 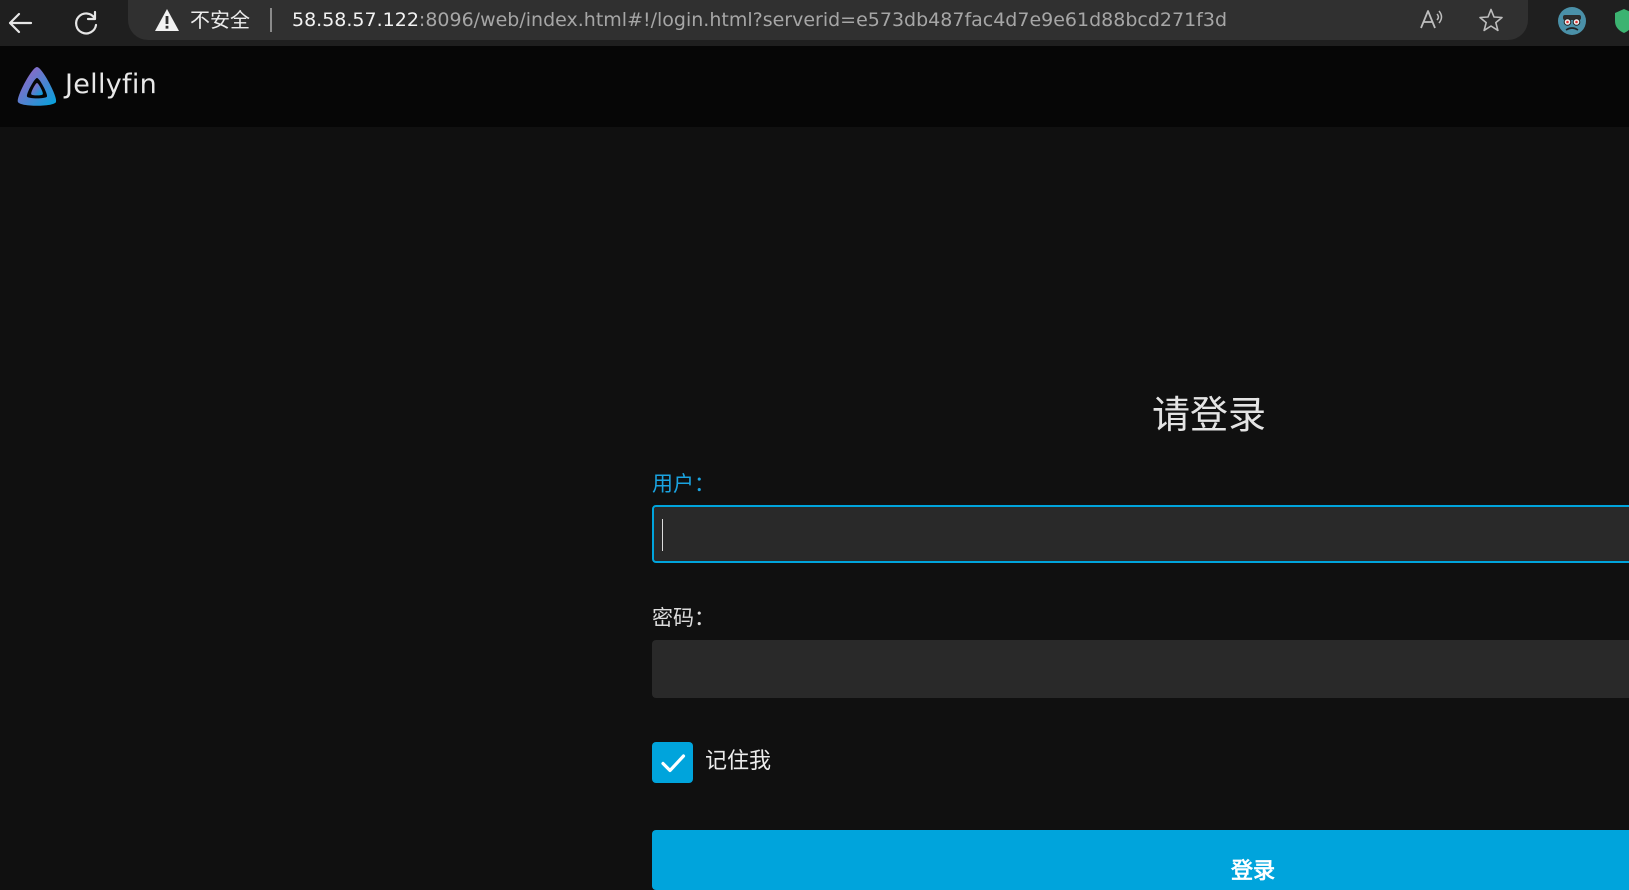 What do you see at coordinates (111, 85) in the screenshot?
I see `brand-name: Jellyfin` at bounding box center [111, 85].